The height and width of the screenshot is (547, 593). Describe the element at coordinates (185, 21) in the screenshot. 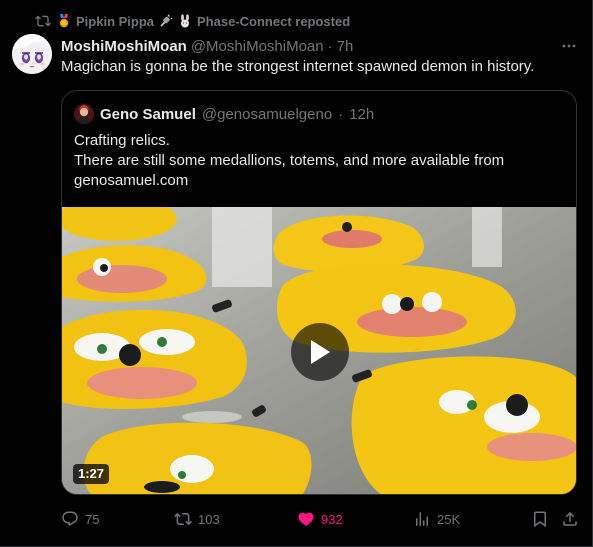

I see `bunny-icon` at that location.